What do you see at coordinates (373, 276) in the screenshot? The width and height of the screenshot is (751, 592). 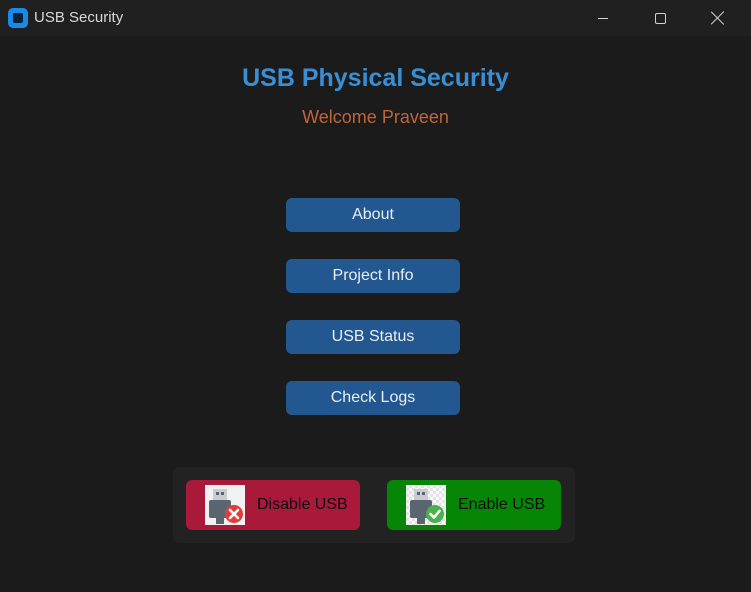 I see `project-info-button: Project Info` at bounding box center [373, 276].